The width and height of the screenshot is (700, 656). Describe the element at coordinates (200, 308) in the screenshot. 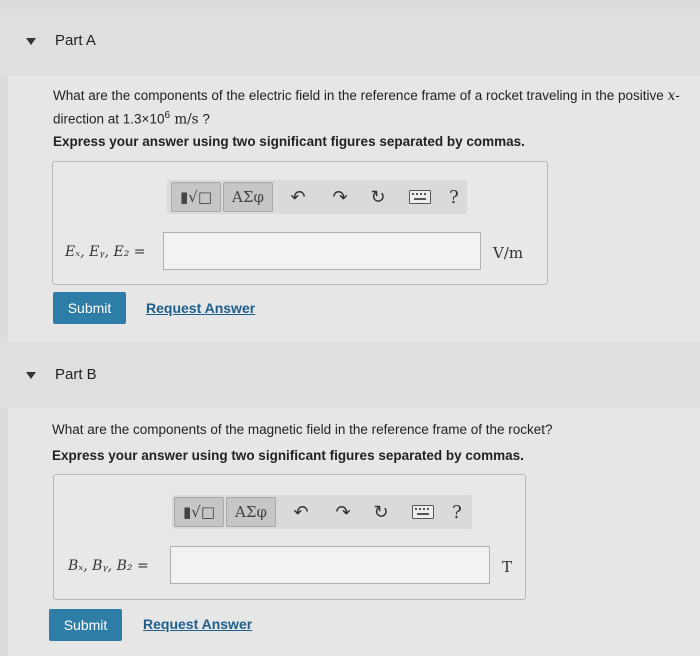

I see `part-a-request-answer-link: Request Answer` at that location.